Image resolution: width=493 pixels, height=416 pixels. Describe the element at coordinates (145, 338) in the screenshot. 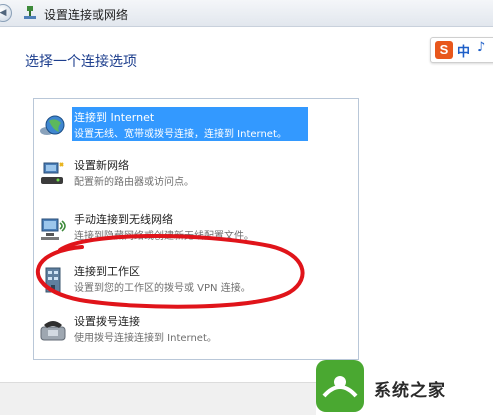

I see `option-description: 使用拨号连接连接到 Internet。` at that location.